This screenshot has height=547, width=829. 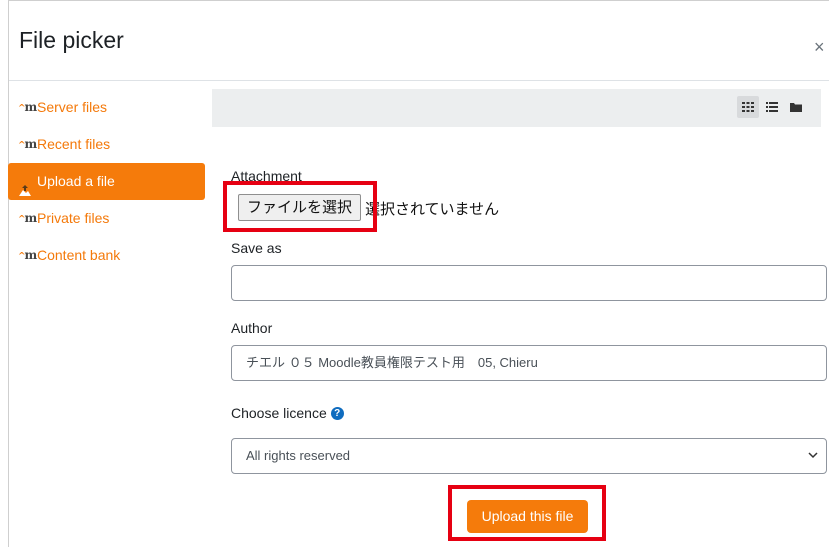 I want to click on sidebar-item-label: Upload a file, so click(x=76, y=181).